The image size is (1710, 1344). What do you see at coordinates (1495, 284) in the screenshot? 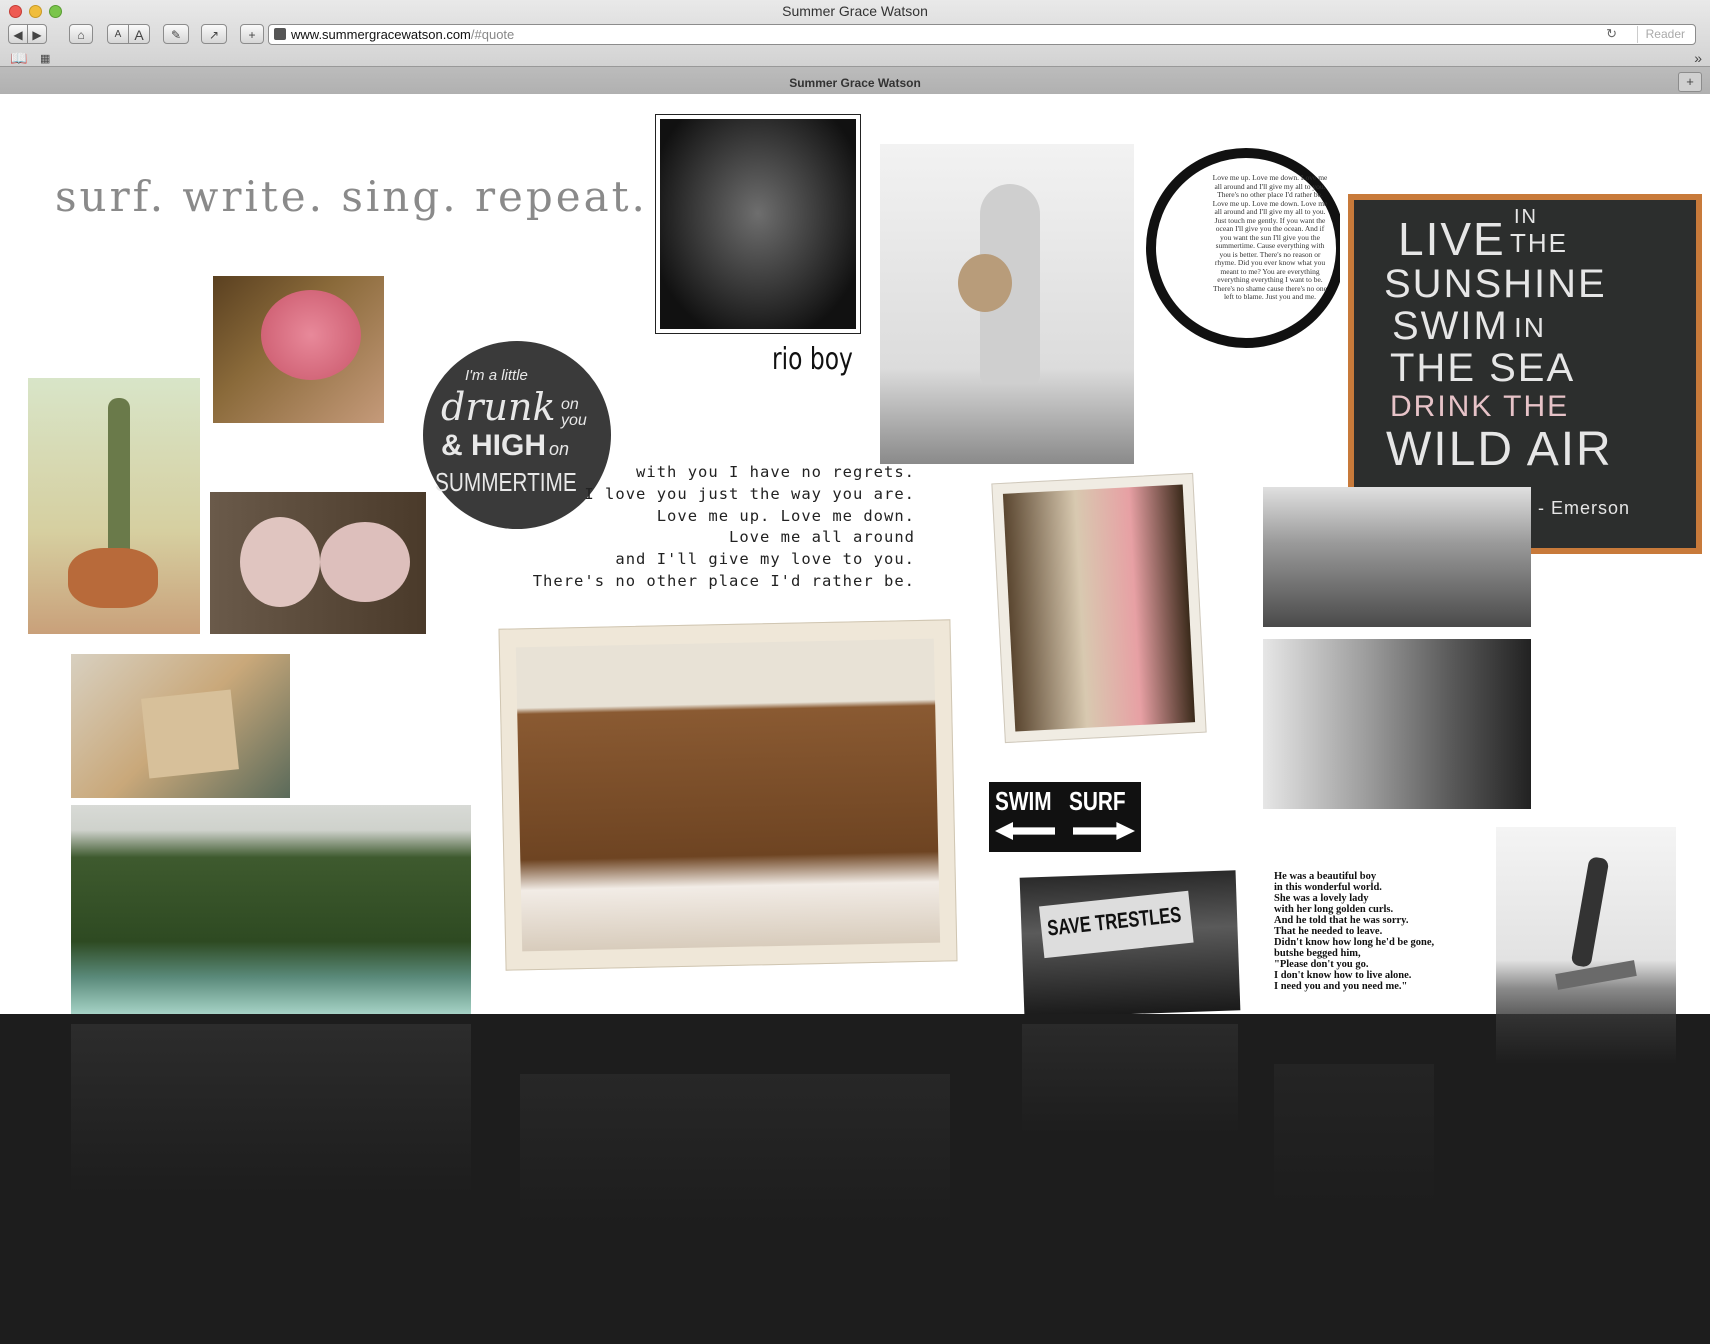
I see `chalk-line-2: SUNSHINE` at bounding box center [1495, 284].